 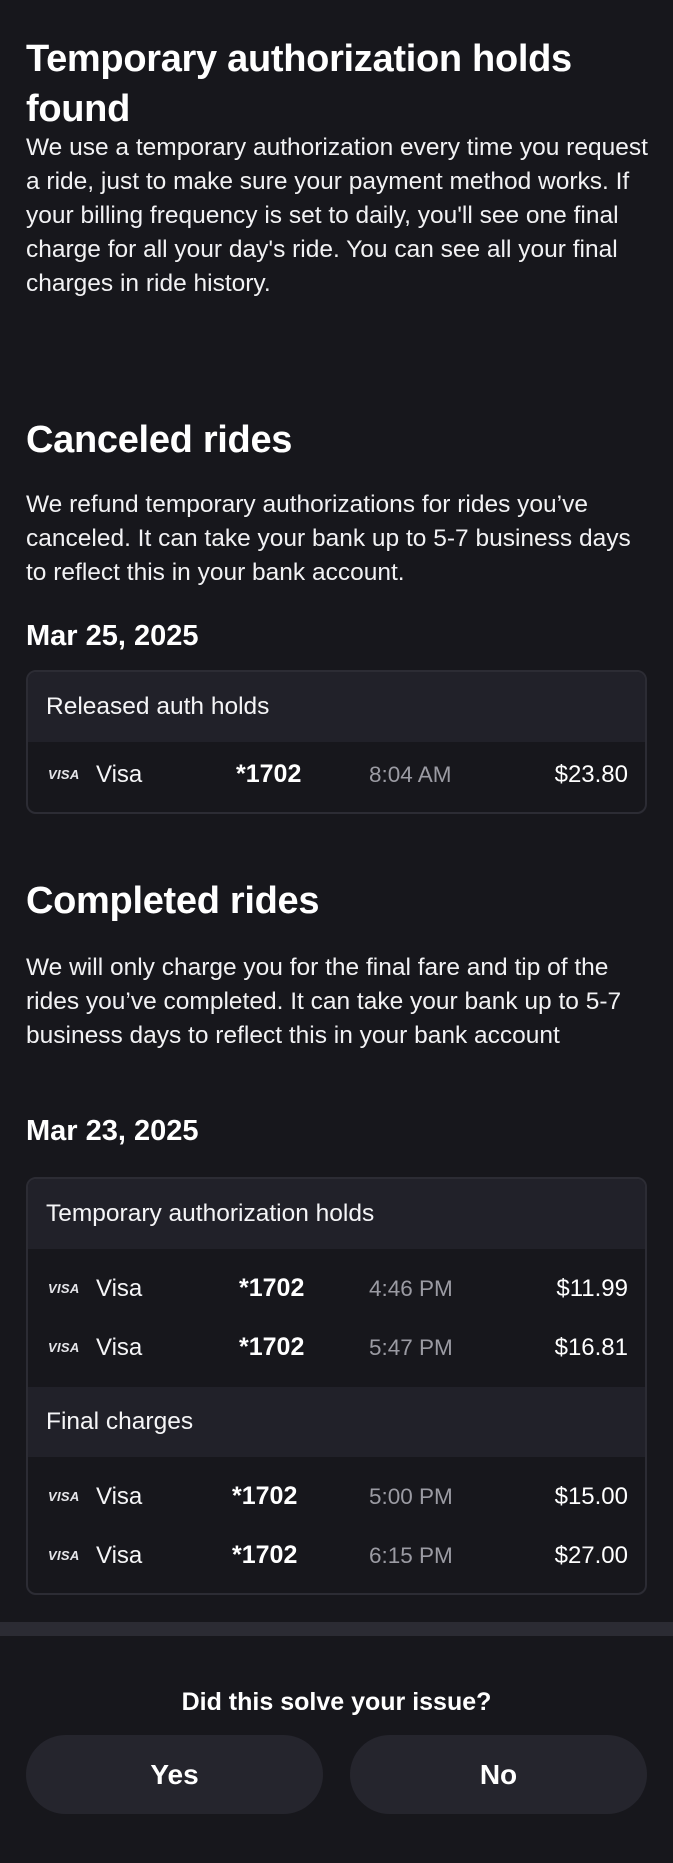 What do you see at coordinates (112, 636) in the screenshot?
I see `canceled-rides-date: Mar 25, 2025` at bounding box center [112, 636].